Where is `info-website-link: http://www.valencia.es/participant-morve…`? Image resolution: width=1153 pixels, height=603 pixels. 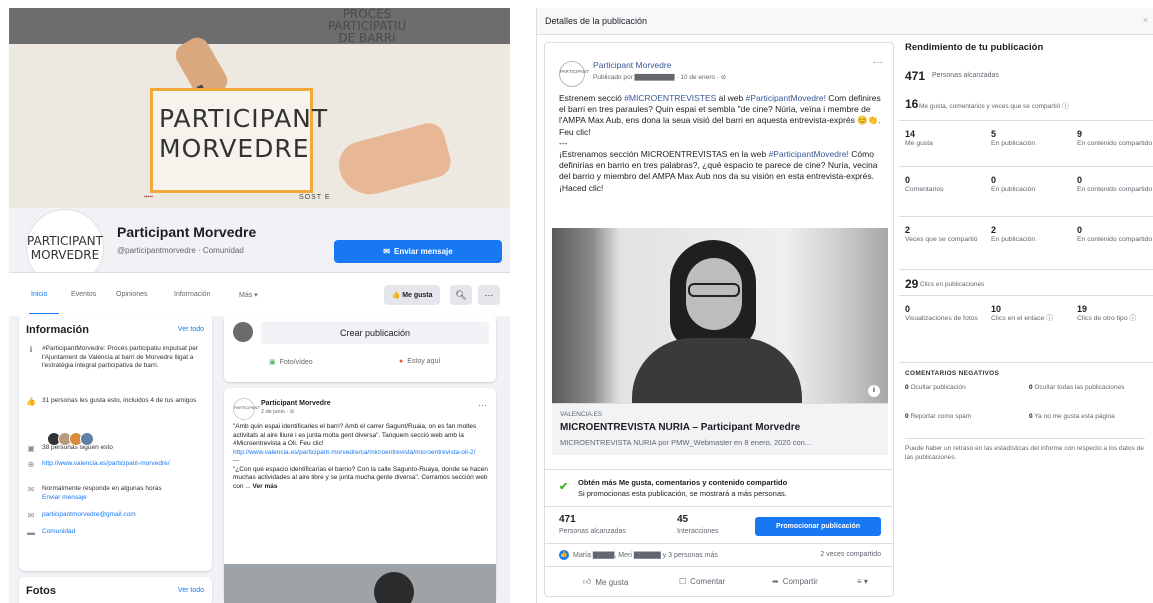
info-website-link: http://www.valencia.es/participant-morve… is located at coordinates (106, 465).